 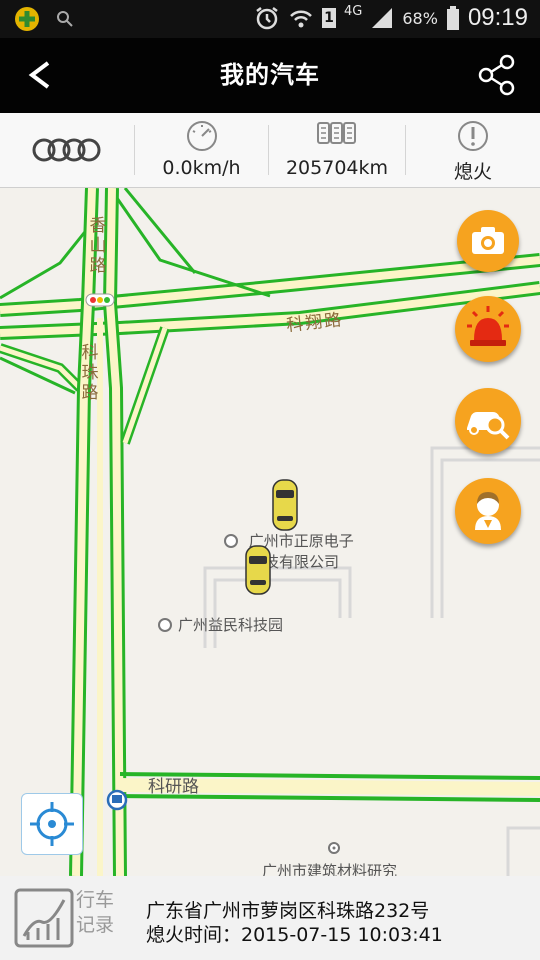 What do you see at coordinates (488, 426) in the screenshot?
I see `car-search-icon` at bounding box center [488, 426].